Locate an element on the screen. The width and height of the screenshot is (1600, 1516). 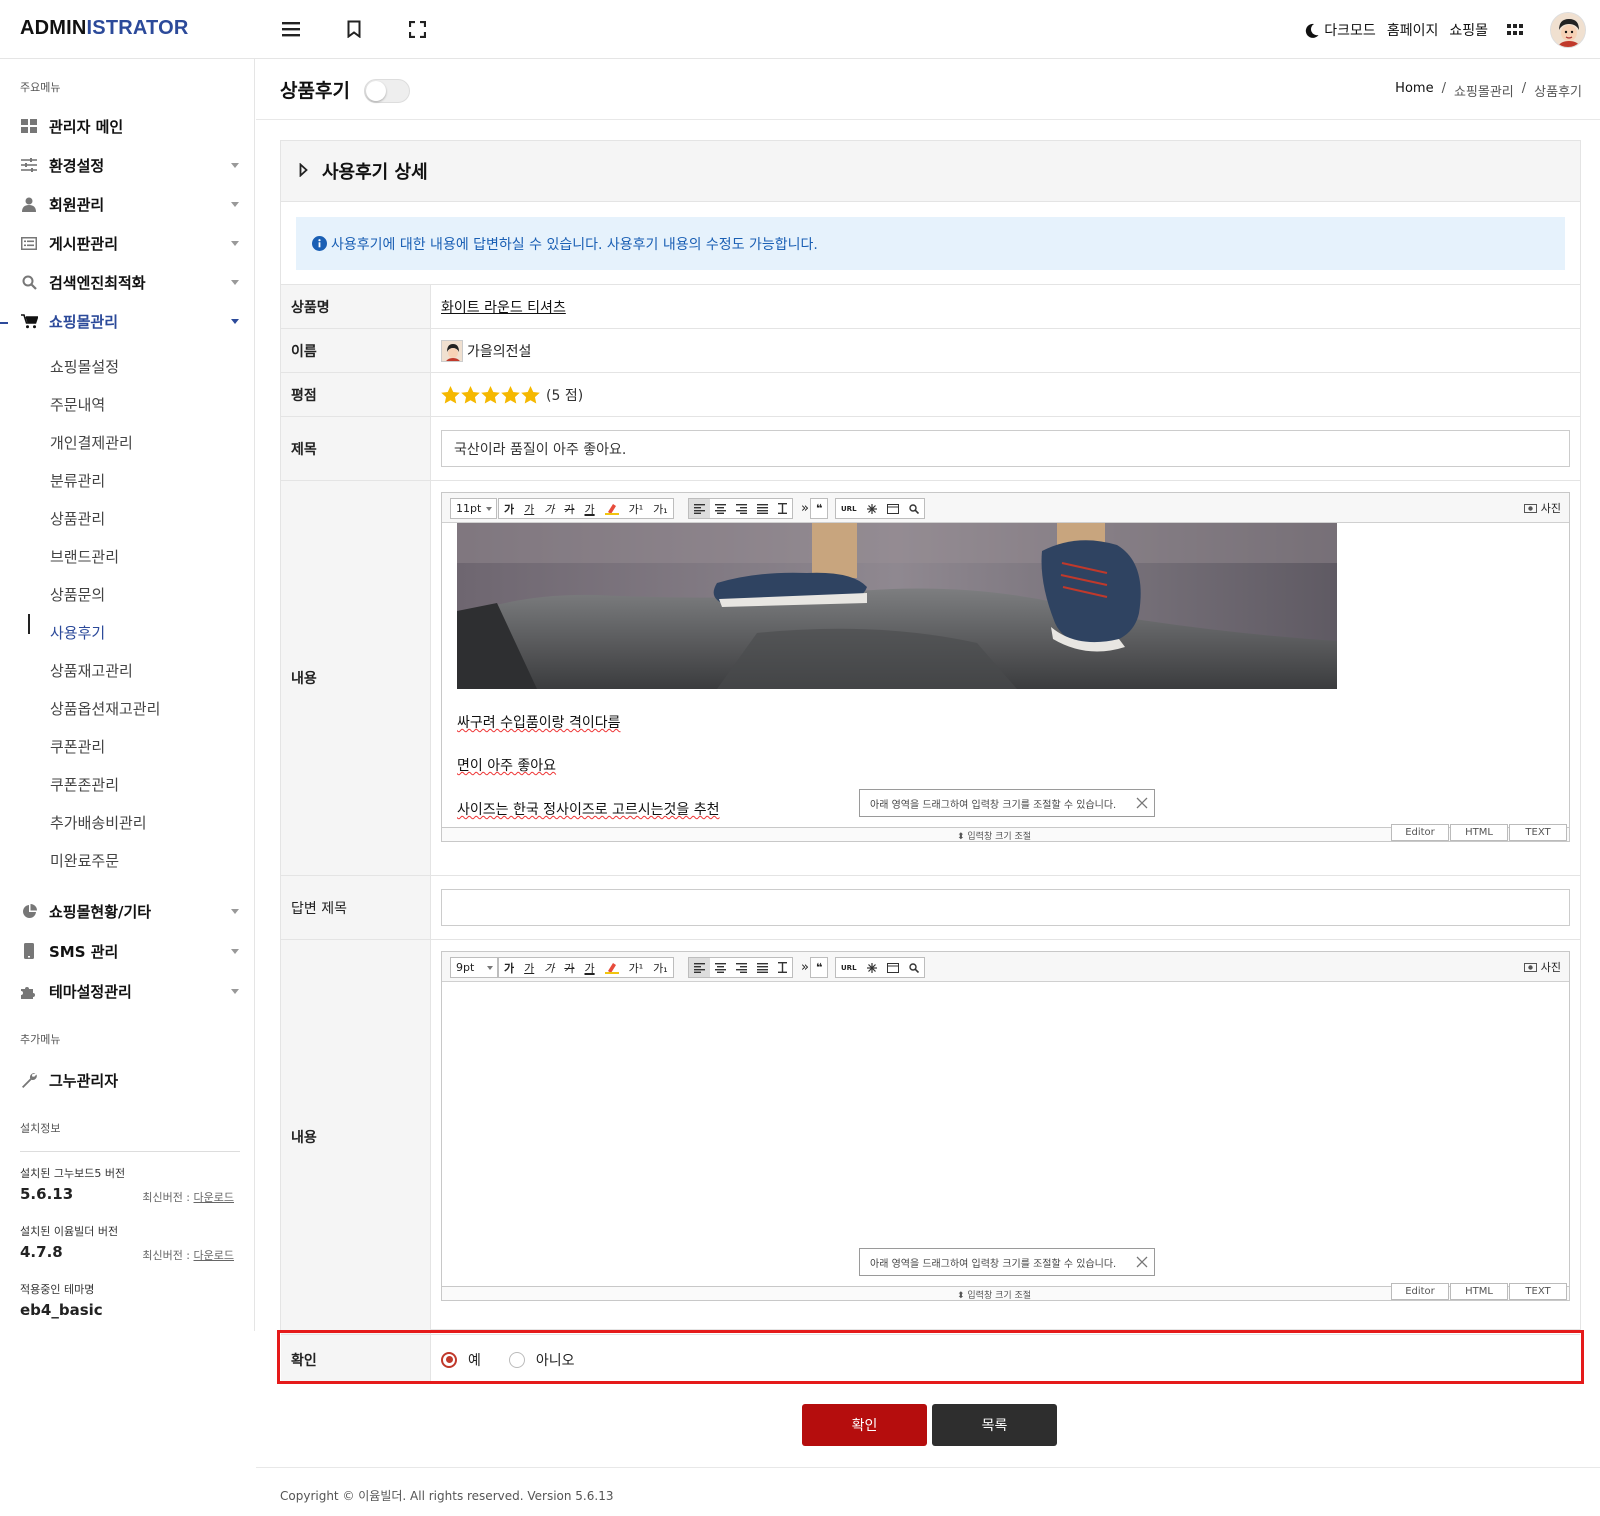
sidebar-sub-item: 쇼핑몰설정 is located at coordinates (84, 366).